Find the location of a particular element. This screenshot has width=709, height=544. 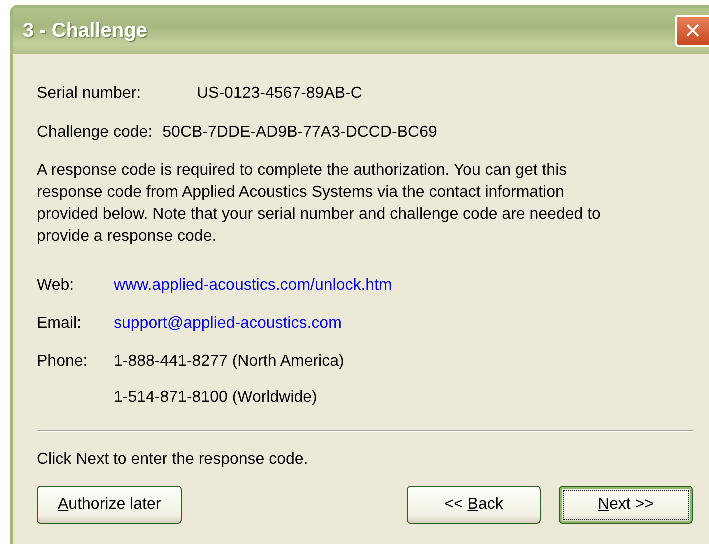

contact-label: Phone: is located at coordinates (63, 362).